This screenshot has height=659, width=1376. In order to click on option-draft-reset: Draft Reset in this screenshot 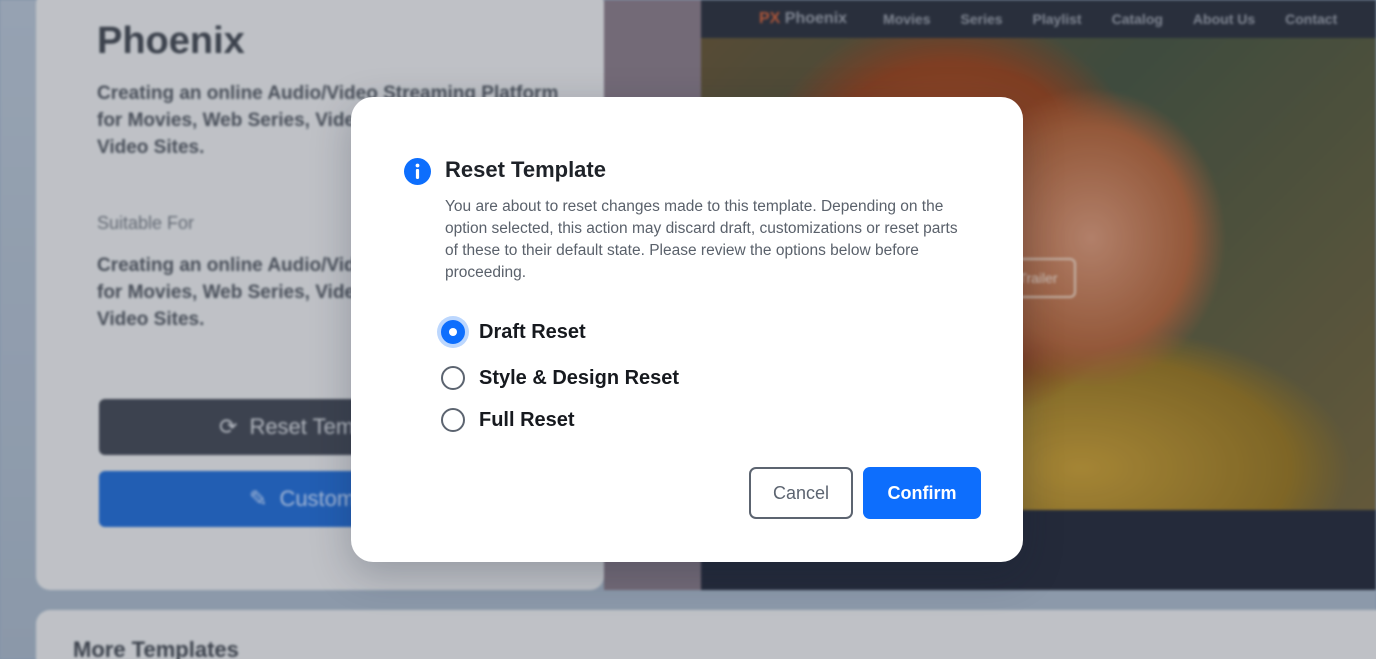, I will do `click(513, 332)`.